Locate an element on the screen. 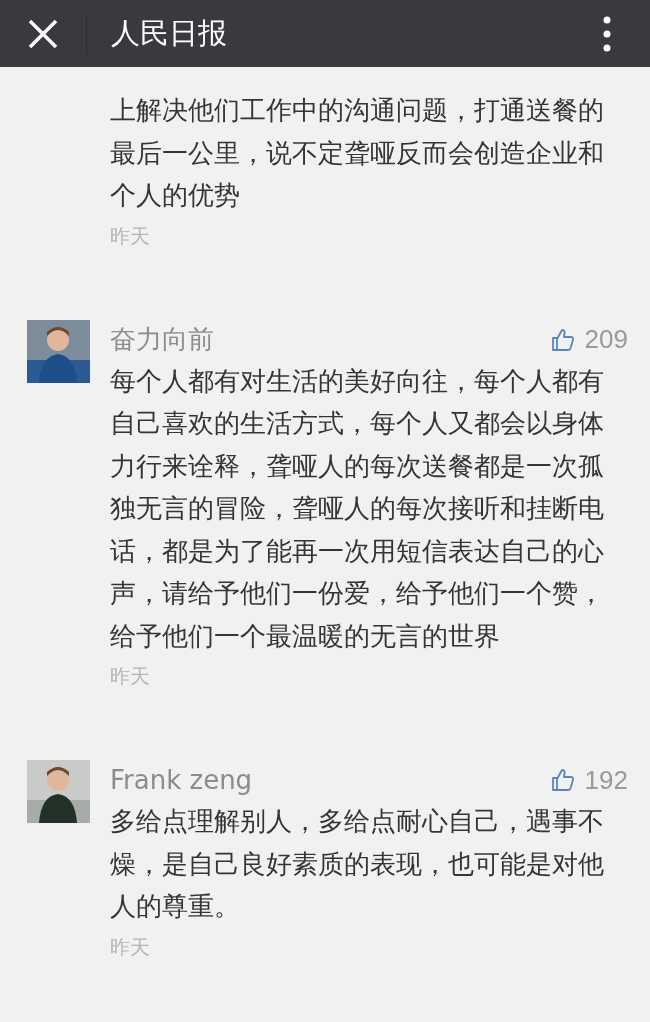  window-title: 人民日报 is located at coordinates (169, 33).